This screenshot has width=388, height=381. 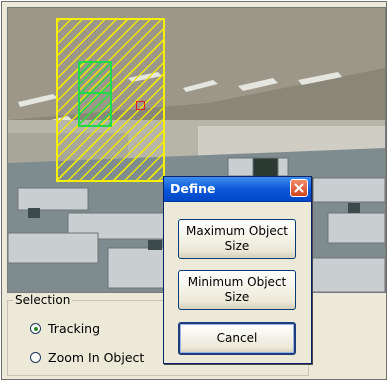 I want to click on tracking-radio, so click(x=35, y=328).